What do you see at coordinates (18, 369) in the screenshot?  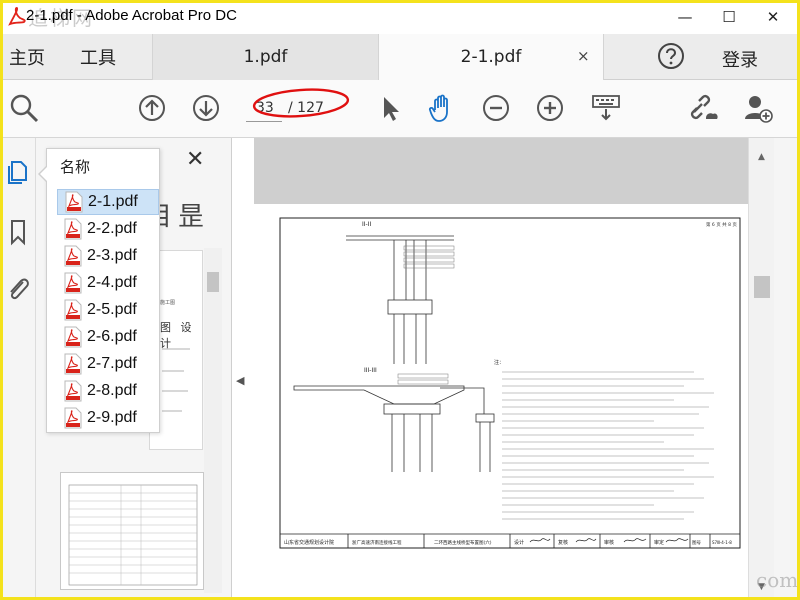 I see `navigation-pane-strip` at bounding box center [18, 369].